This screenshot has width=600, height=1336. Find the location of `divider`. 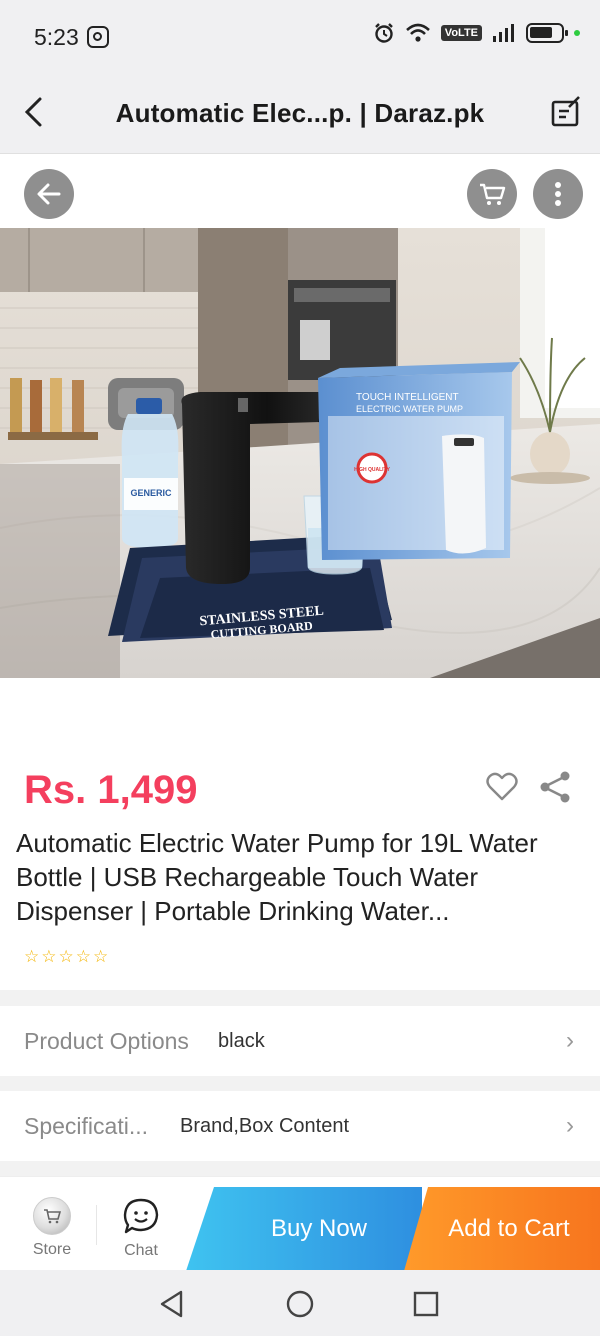

divider is located at coordinates (96, 1225).